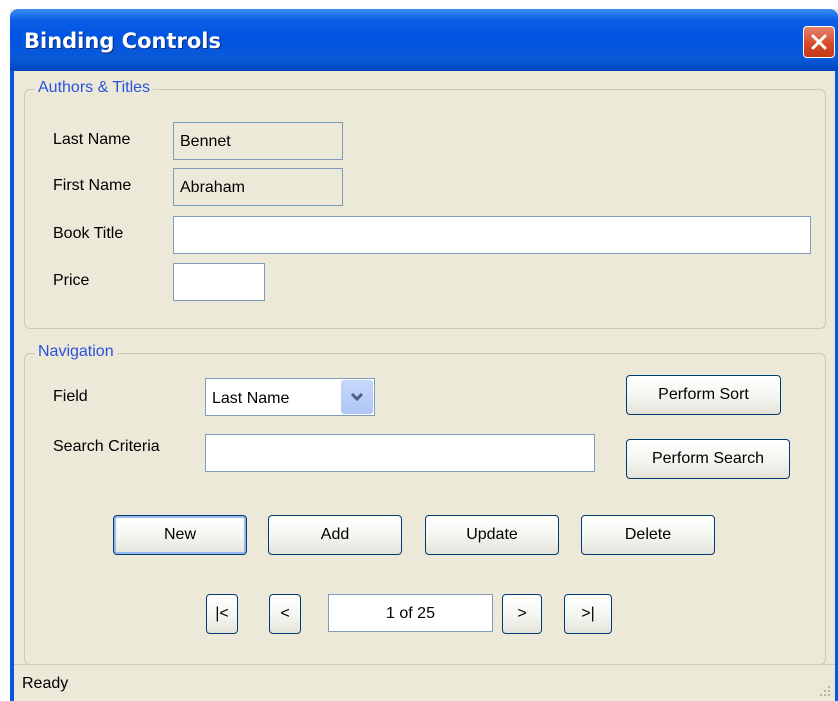  I want to click on chevron-down-icon, so click(357, 397).